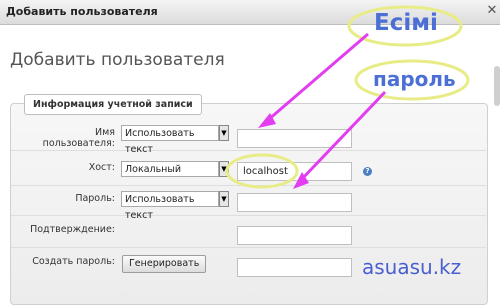  I want to click on generate-label: Создать пароль:, so click(73, 261).